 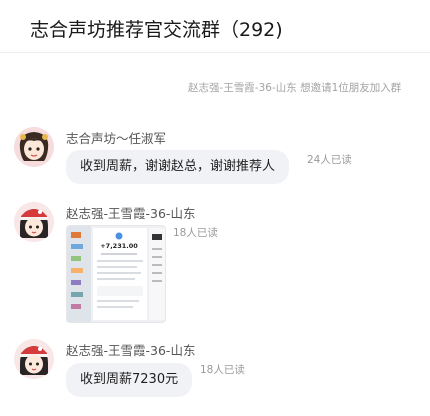 I want to click on system-invite-message: 赵志强-王雪霞-36-山东 想邀请1位朋友加入群, so click(x=295, y=88).